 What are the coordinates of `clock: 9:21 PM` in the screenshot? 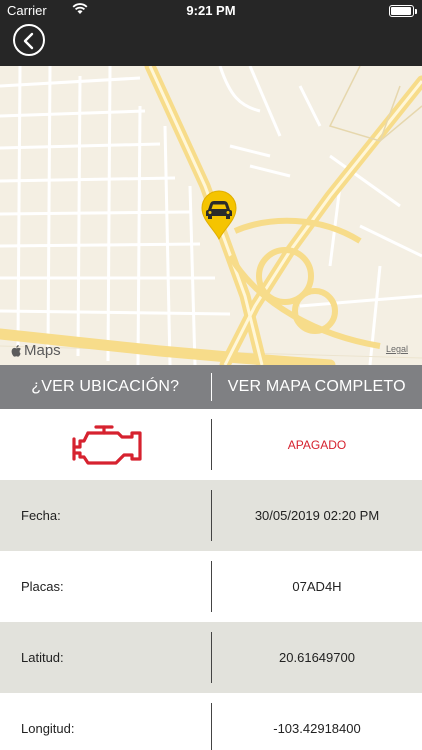 It's located at (211, 10).